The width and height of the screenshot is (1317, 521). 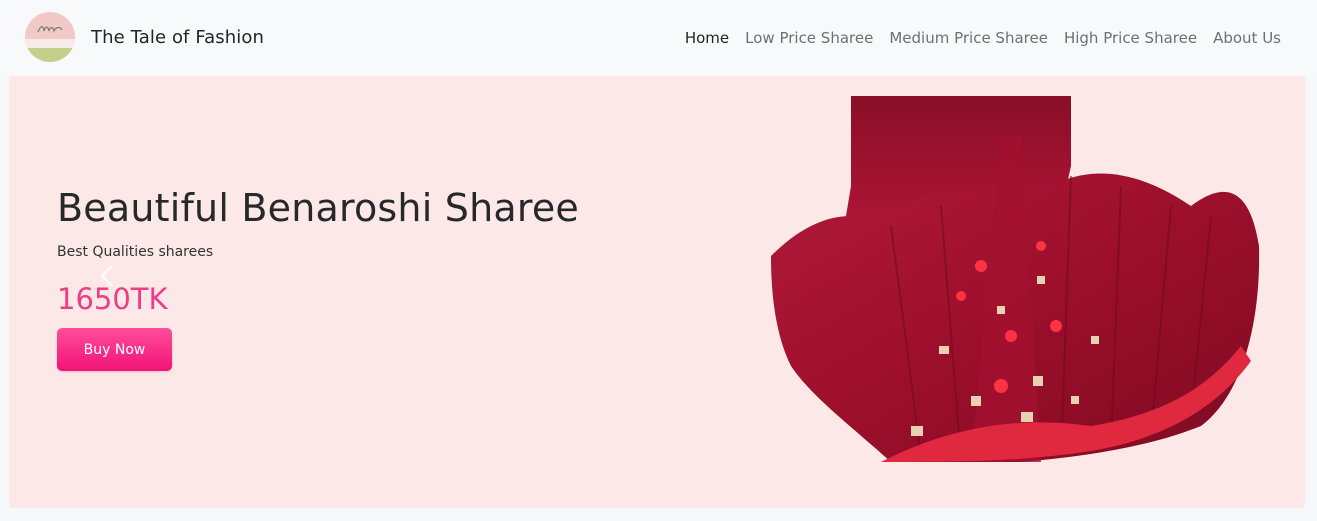 What do you see at coordinates (177, 37) in the screenshot?
I see `brand-name: The Tale of Fashion` at bounding box center [177, 37].